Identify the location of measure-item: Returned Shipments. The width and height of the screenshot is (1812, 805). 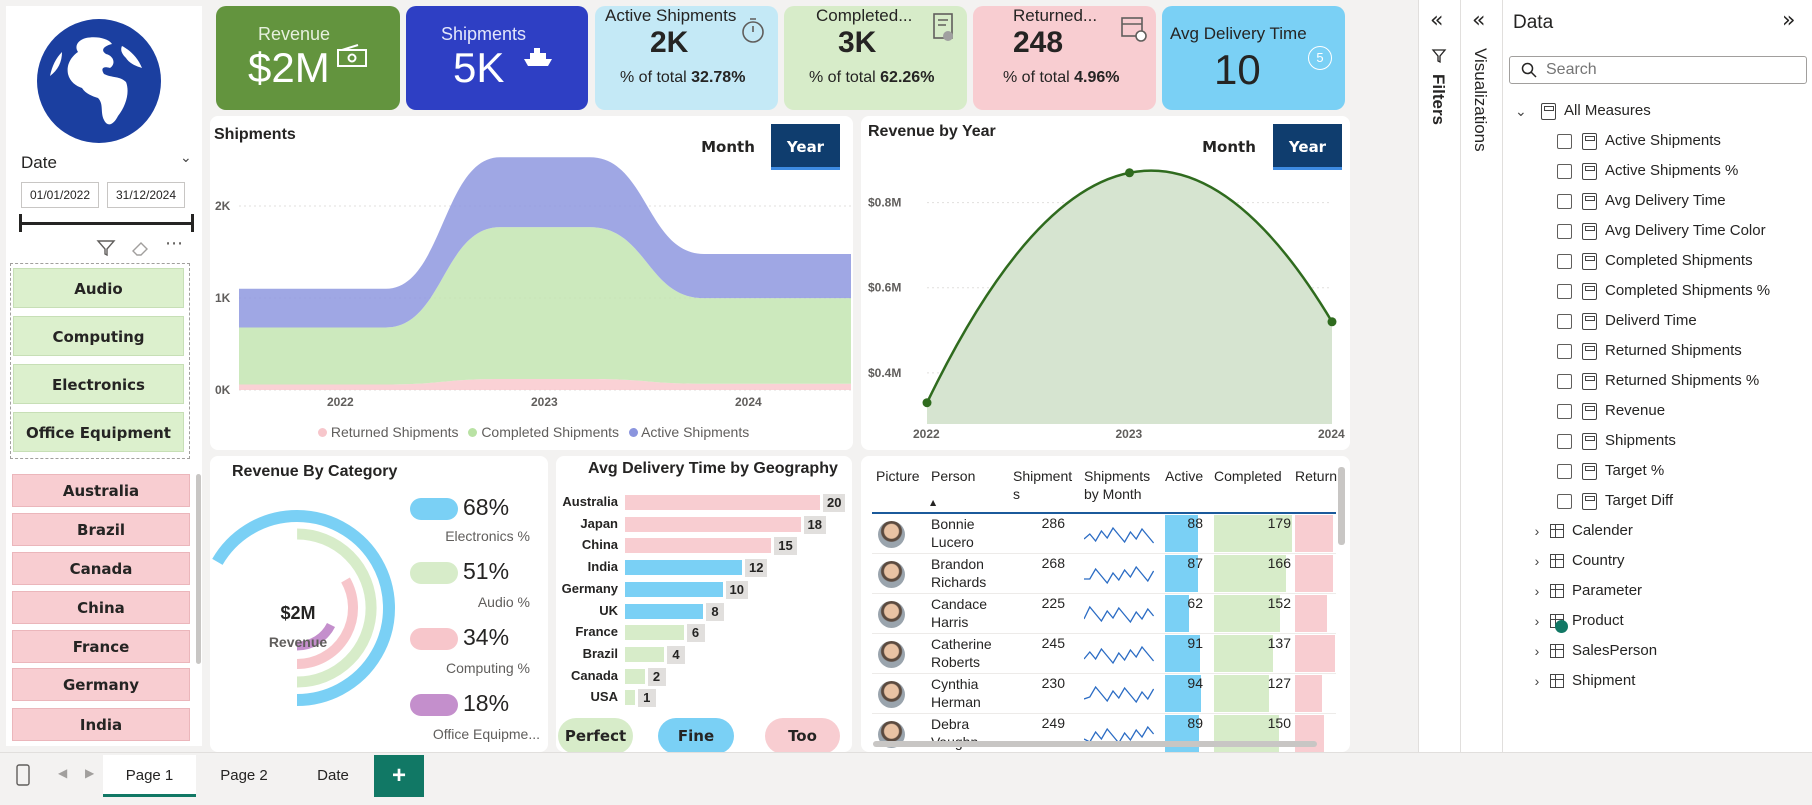
(1649, 351).